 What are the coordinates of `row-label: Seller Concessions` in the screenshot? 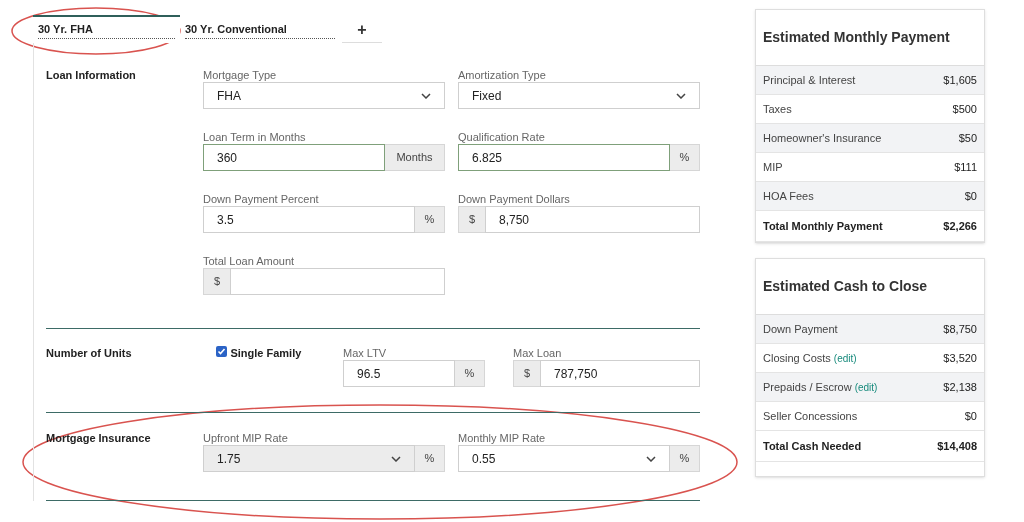 It's located at (810, 416).